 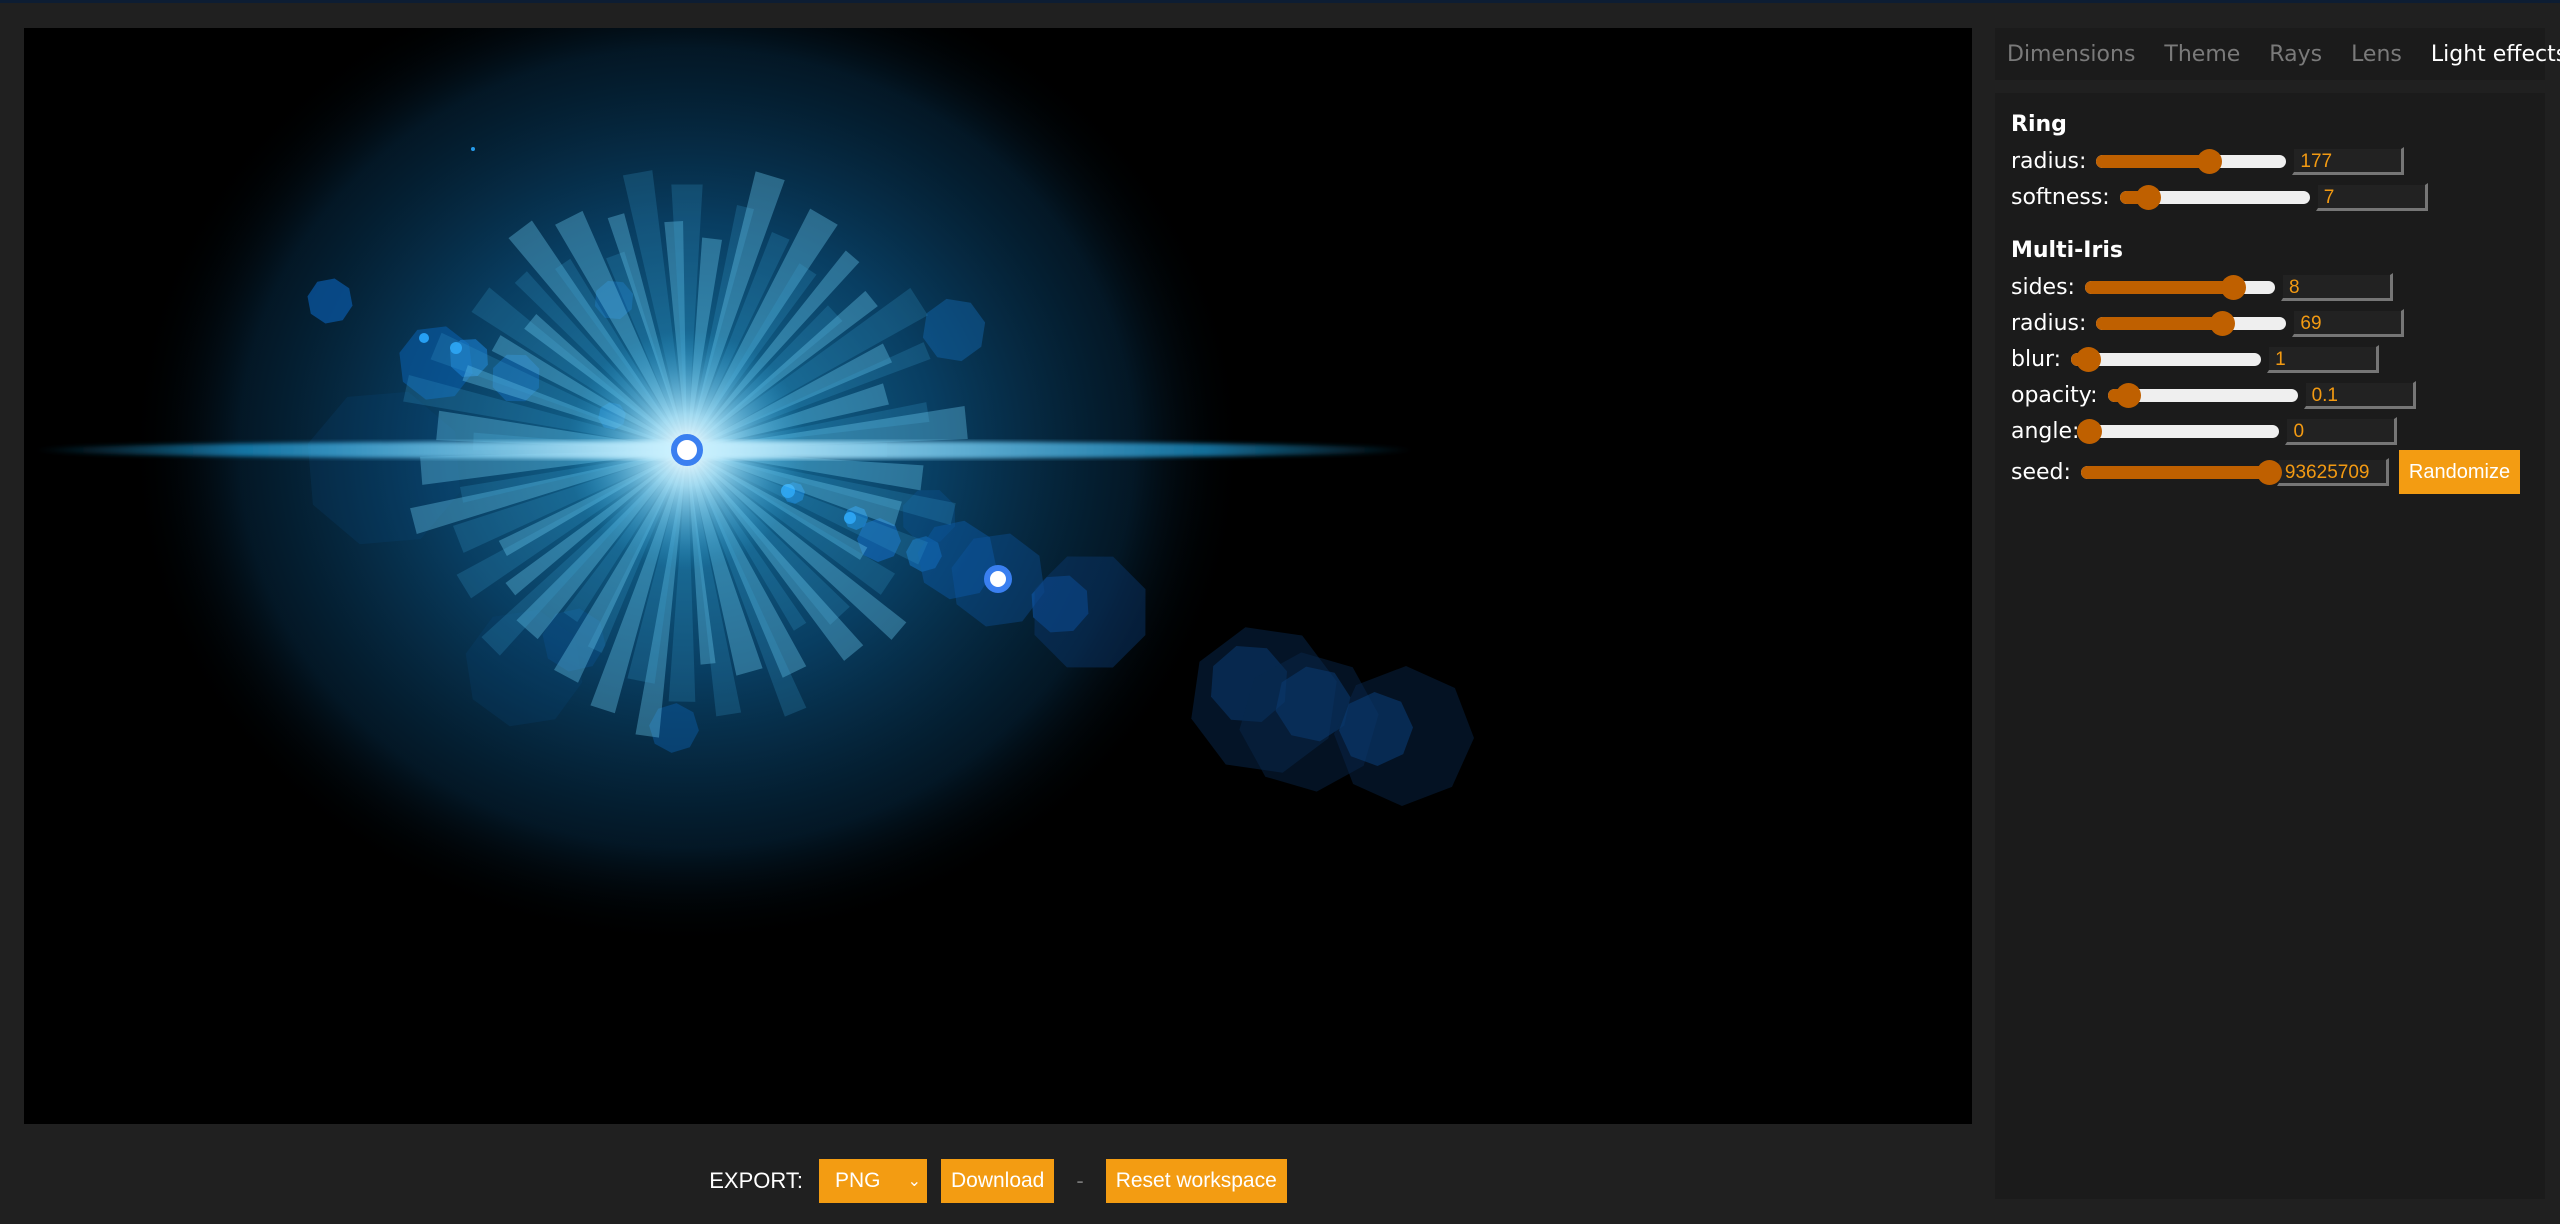 I want to click on iris-angle-slider, so click(x=2178, y=431).